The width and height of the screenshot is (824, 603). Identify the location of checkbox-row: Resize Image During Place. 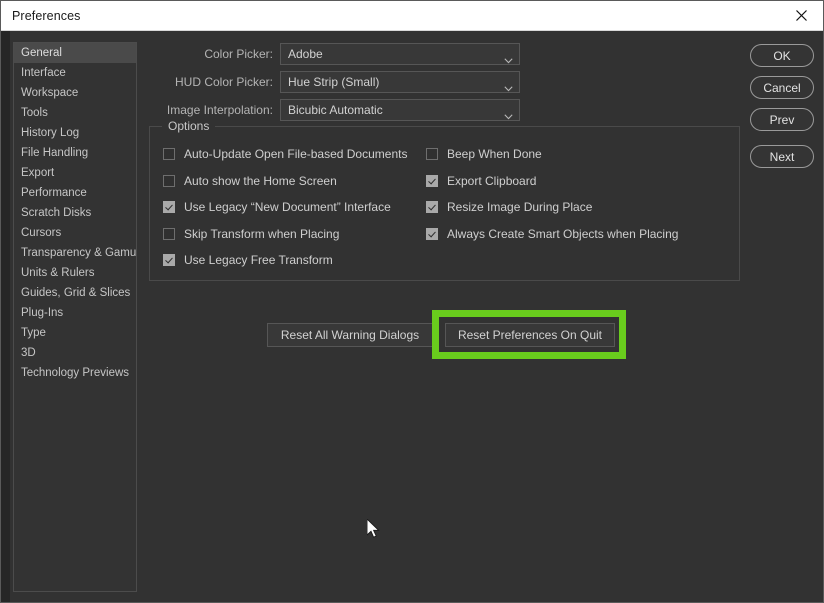
(509, 207).